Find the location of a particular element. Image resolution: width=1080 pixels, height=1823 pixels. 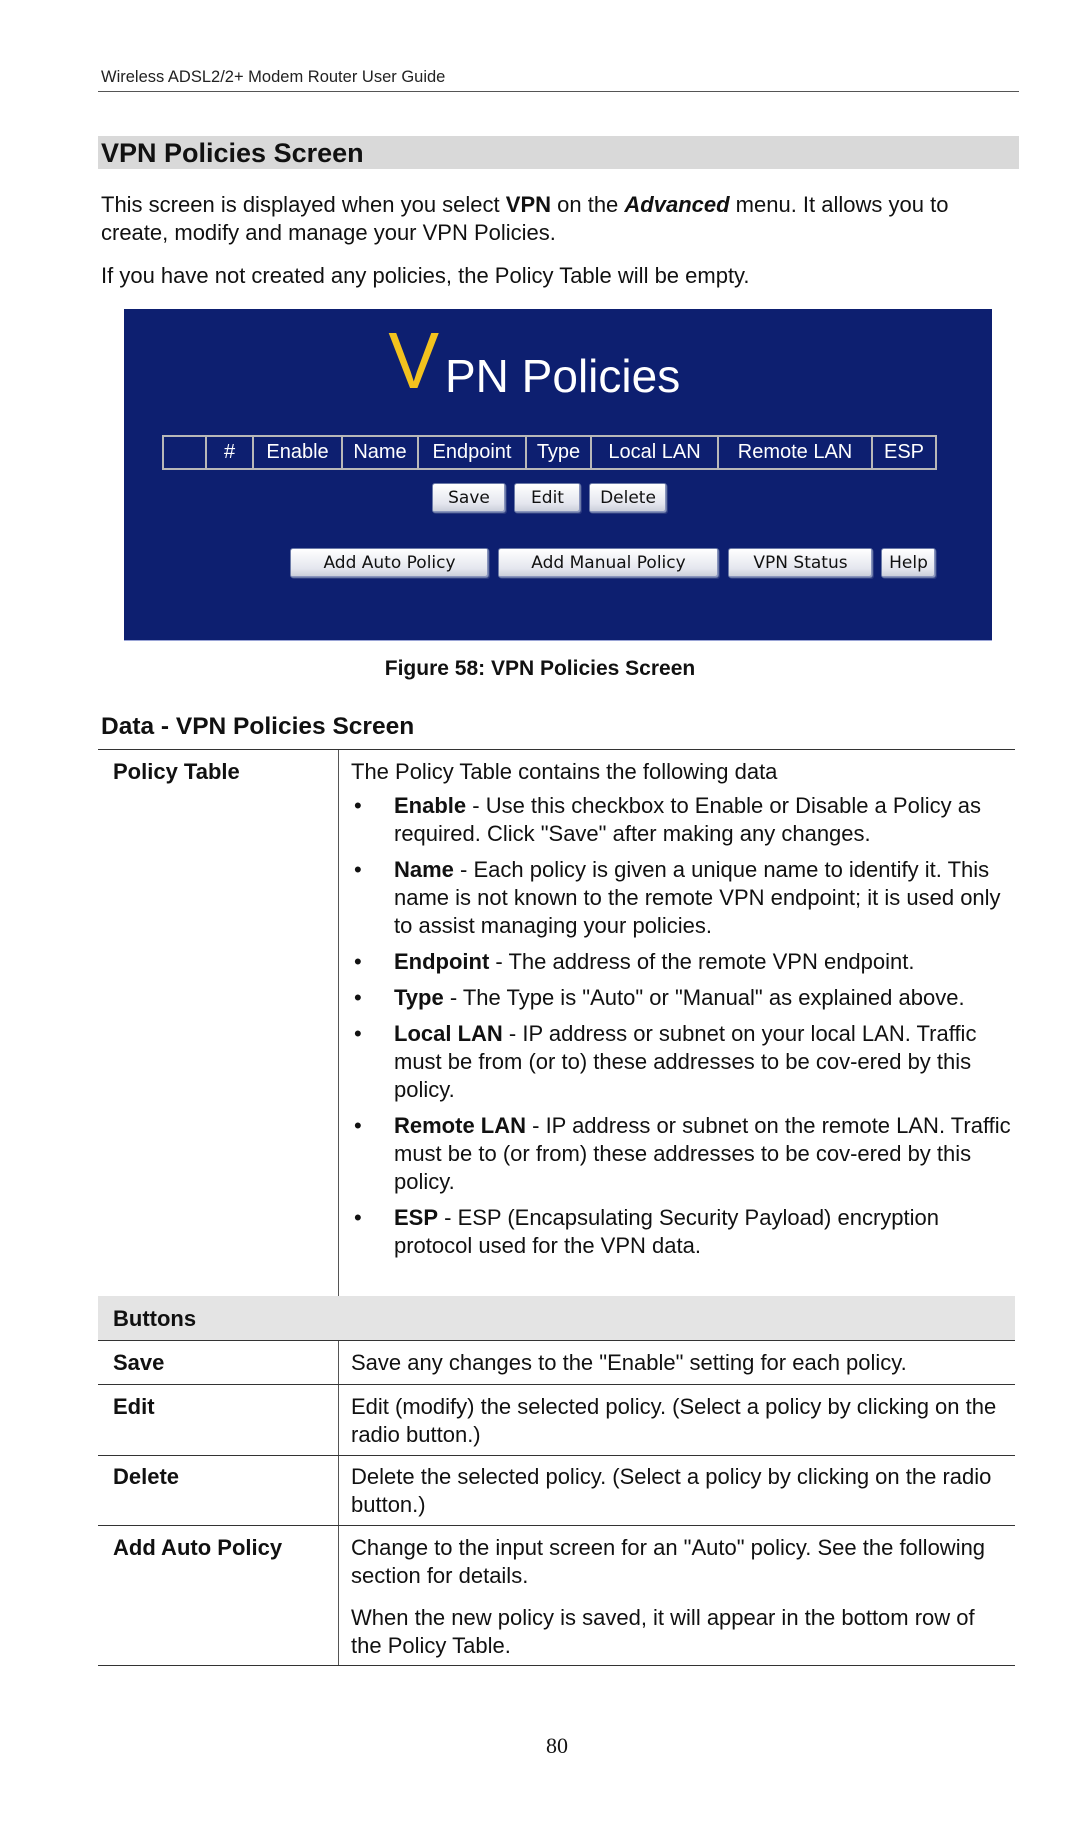

table-top-rule is located at coordinates (556, 749).